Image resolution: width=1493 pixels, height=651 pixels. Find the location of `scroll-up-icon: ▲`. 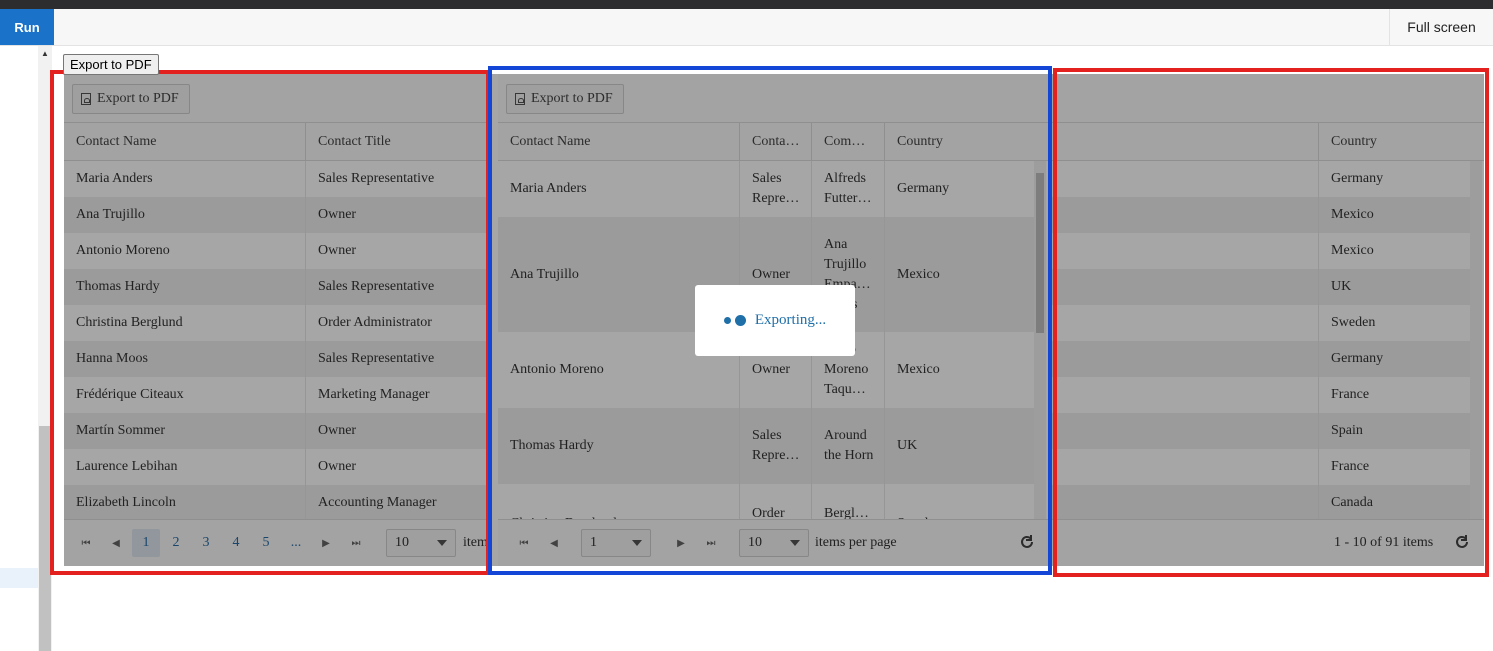

scroll-up-icon: ▲ is located at coordinates (45, 53).